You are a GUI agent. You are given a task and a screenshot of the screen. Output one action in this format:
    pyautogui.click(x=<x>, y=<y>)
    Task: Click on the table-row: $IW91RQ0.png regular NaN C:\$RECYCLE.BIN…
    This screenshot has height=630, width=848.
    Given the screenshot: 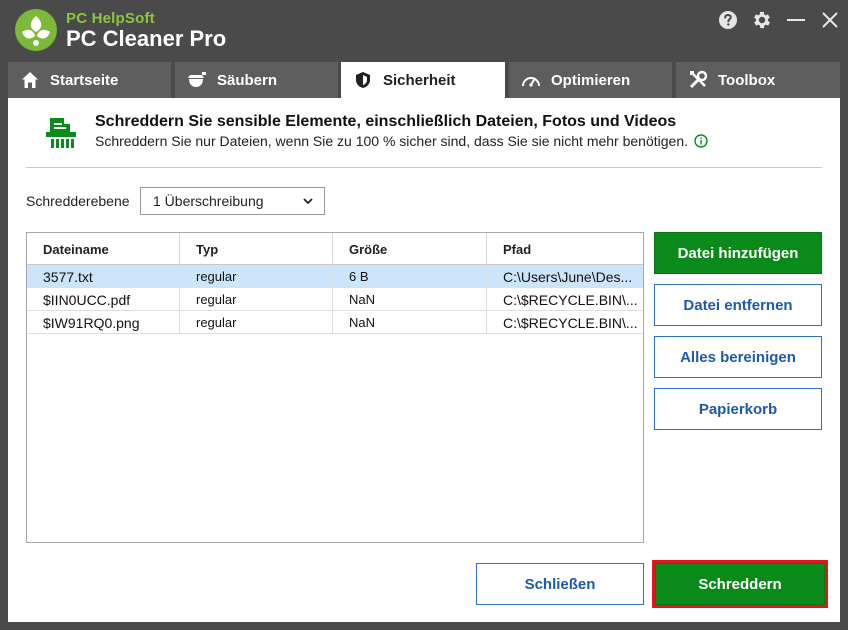 What is the action you would take?
    pyautogui.click(x=335, y=322)
    